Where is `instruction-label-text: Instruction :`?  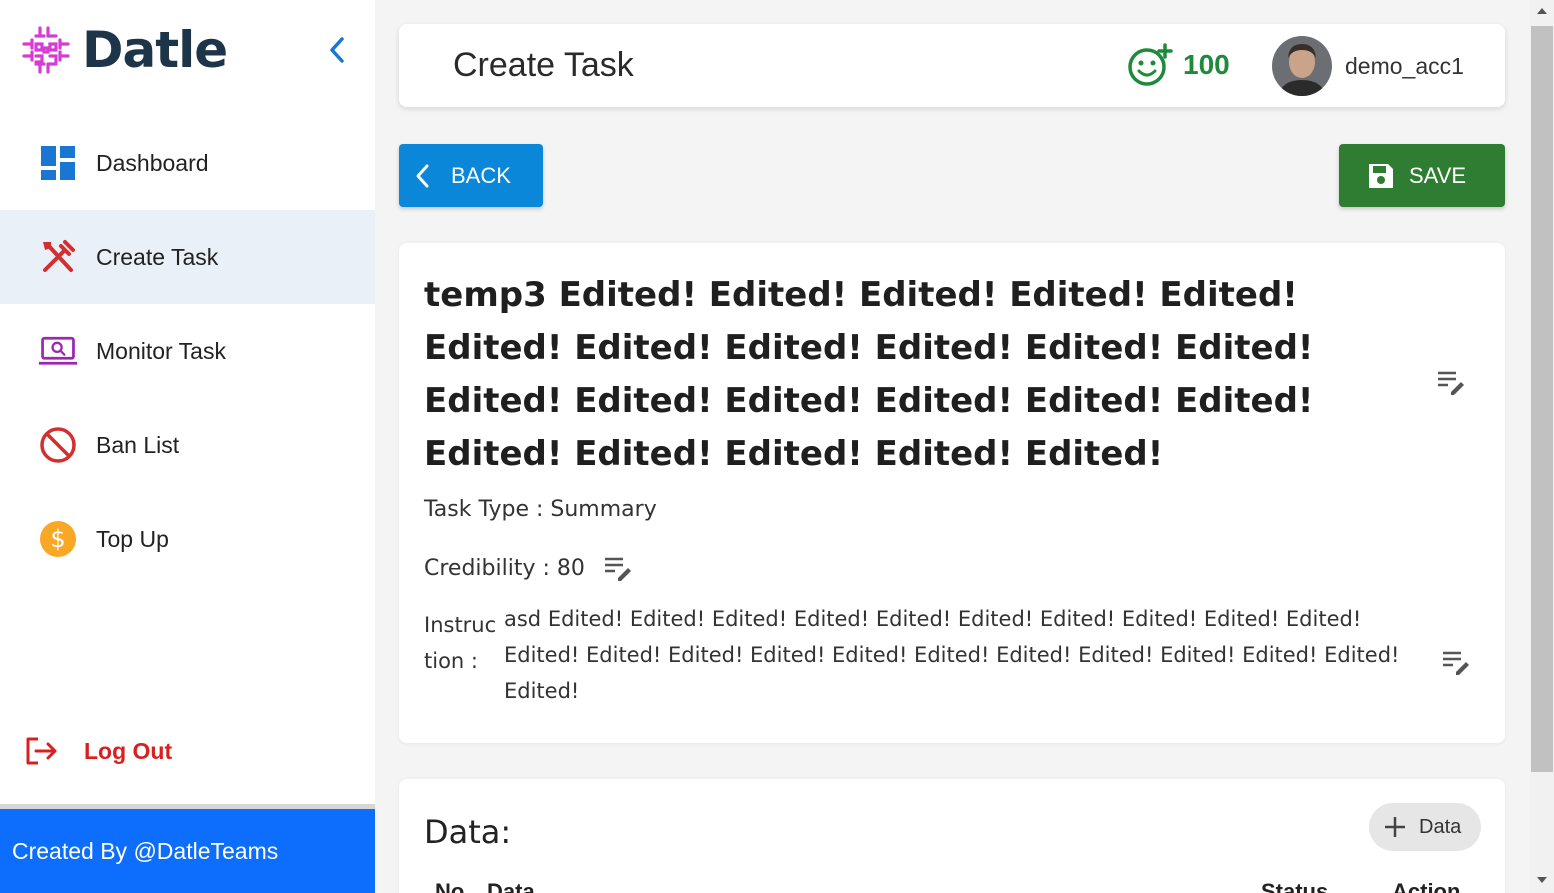 instruction-label-text: Instruction : is located at coordinates (460, 643).